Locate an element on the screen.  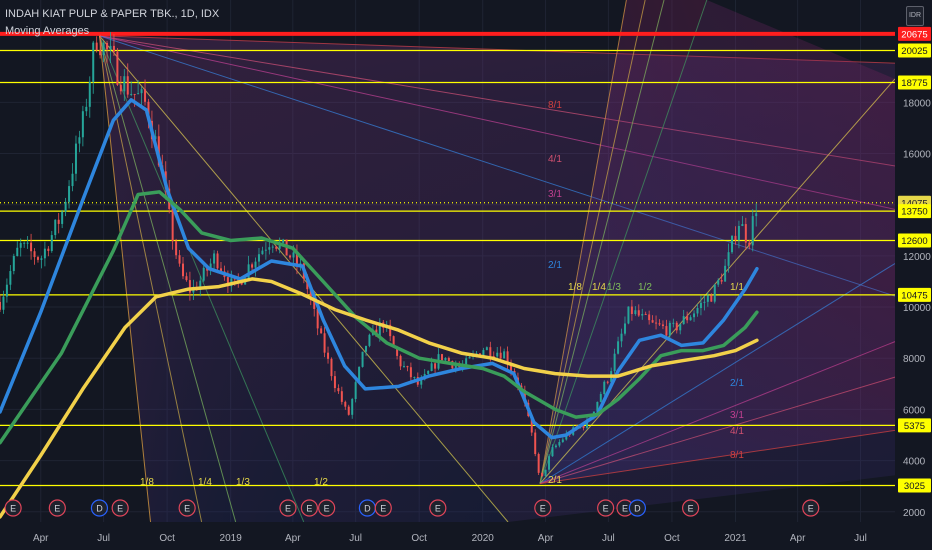
price-badge-label: 18775 is located at coordinates (914, 83).